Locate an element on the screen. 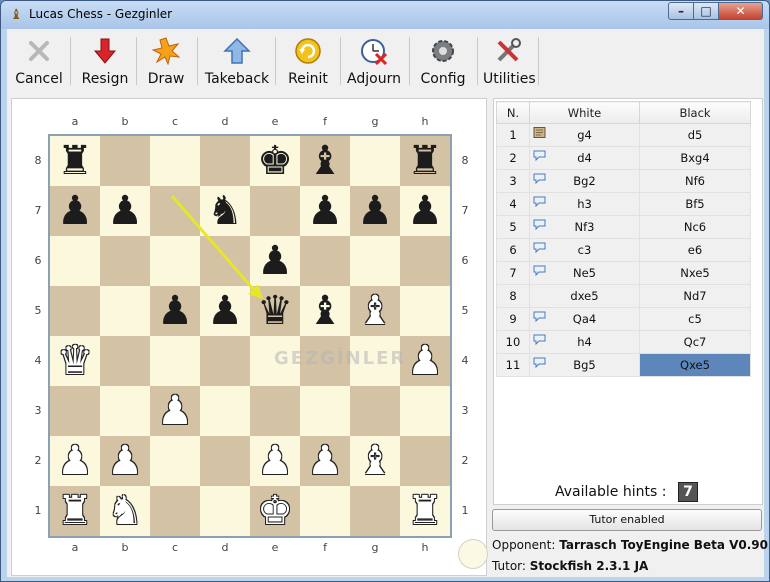 This screenshot has width=770, height=582. move-row: 3 Bg2 Nf6 is located at coordinates (623, 181).